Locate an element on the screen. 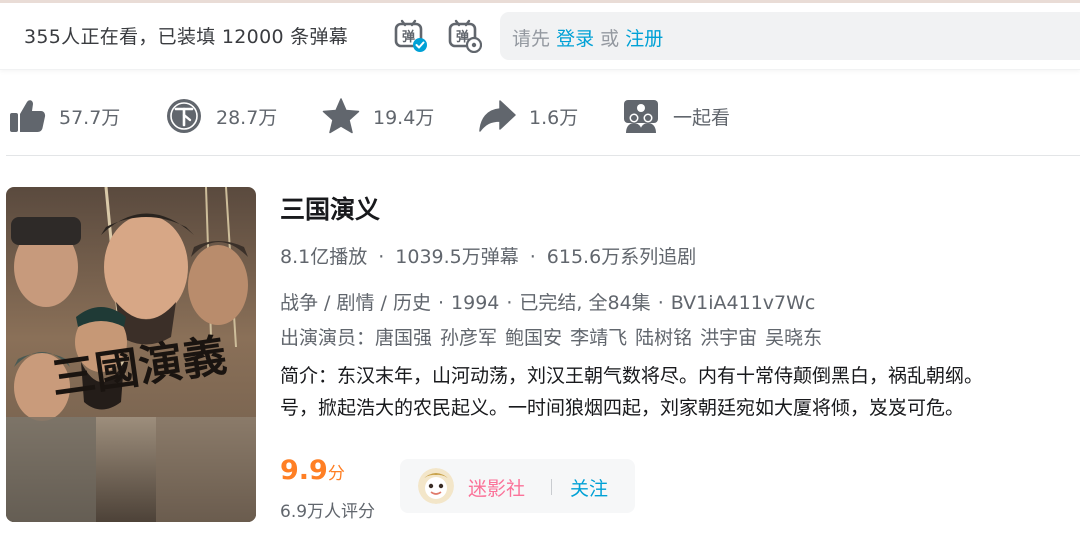 Image resolution: width=1080 pixels, height=558 pixels. like-count: 57.7万 is located at coordinates (90, 117).